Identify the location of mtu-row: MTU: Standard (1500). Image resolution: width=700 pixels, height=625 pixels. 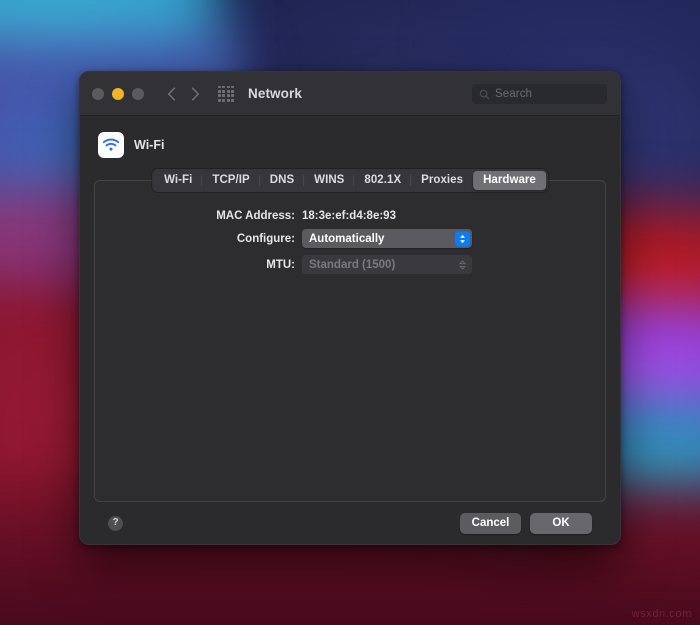
(350, 264).